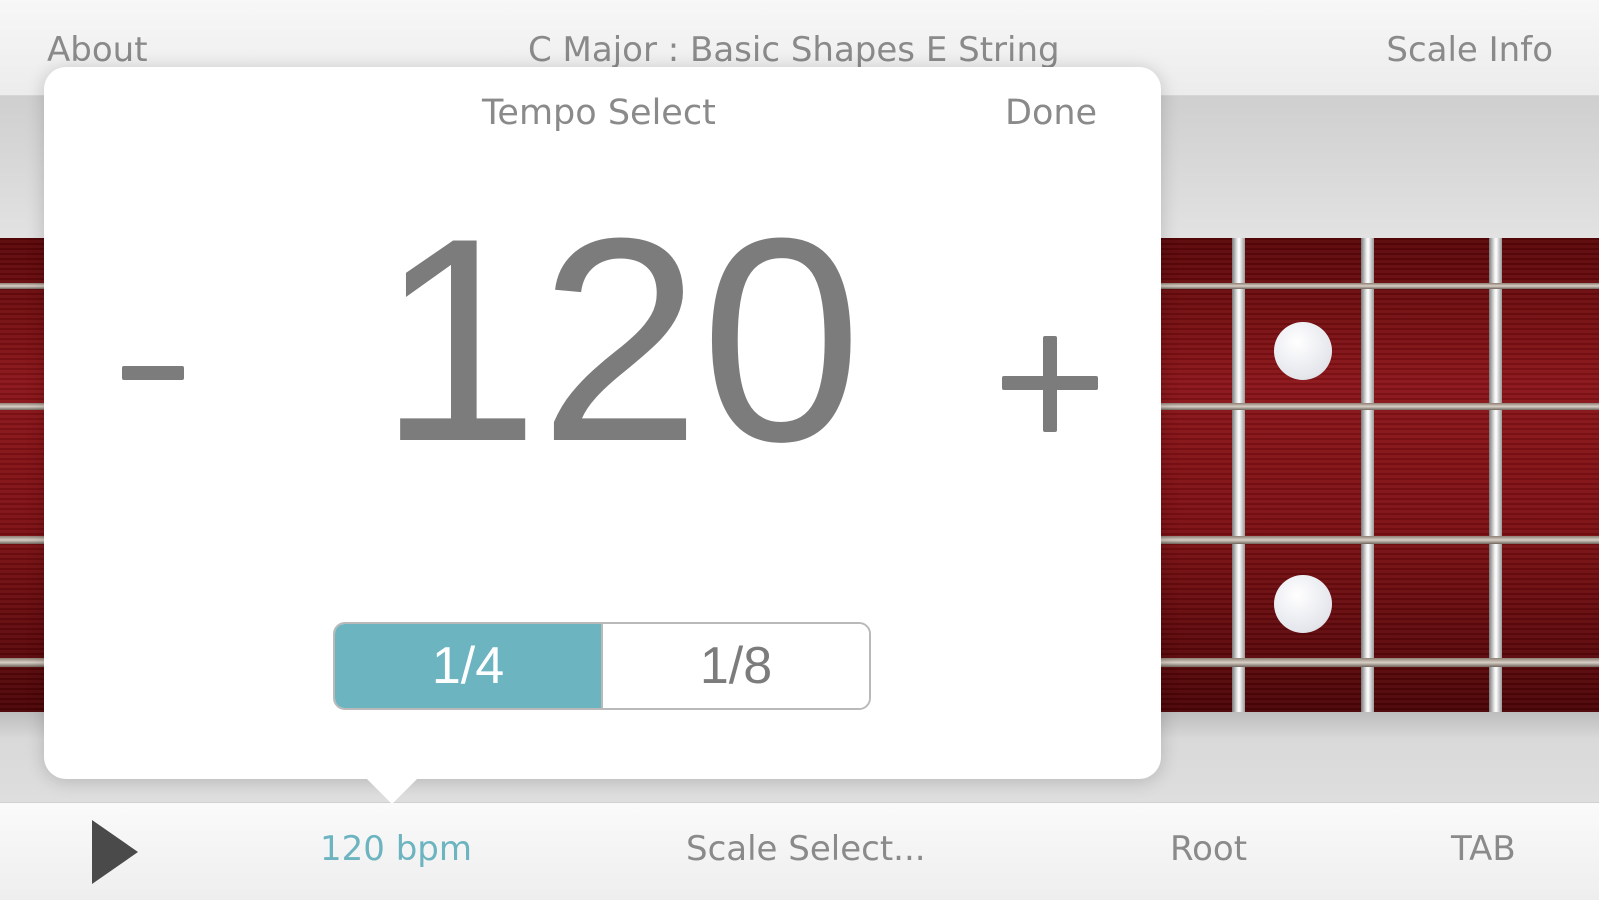  I want to click on popover-title: Tempo Select, so click(599, 113).